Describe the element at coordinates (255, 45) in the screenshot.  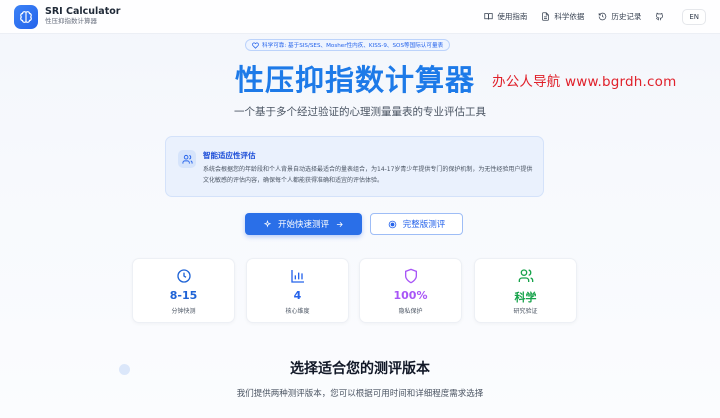
I see `heart-icon` at that location.